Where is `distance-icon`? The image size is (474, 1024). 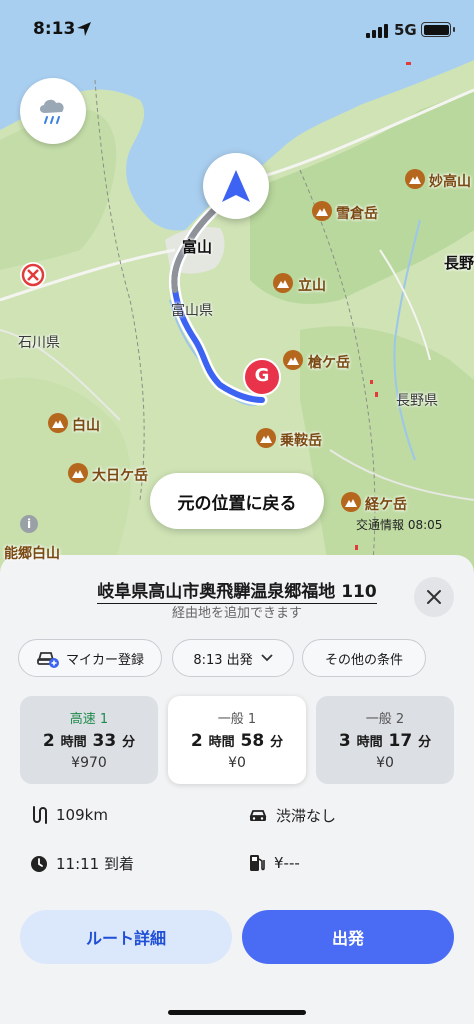
distance-icon is located at coordinates (40, 815).